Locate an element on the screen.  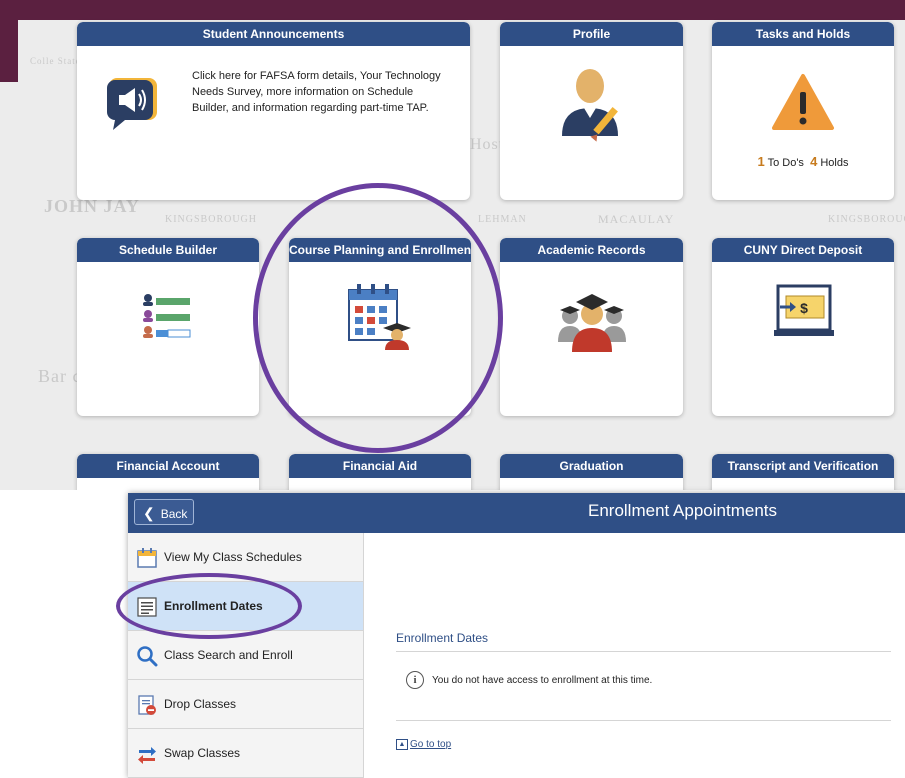
laptop-deposit-icon: $ is located at coordinates (804, 310).